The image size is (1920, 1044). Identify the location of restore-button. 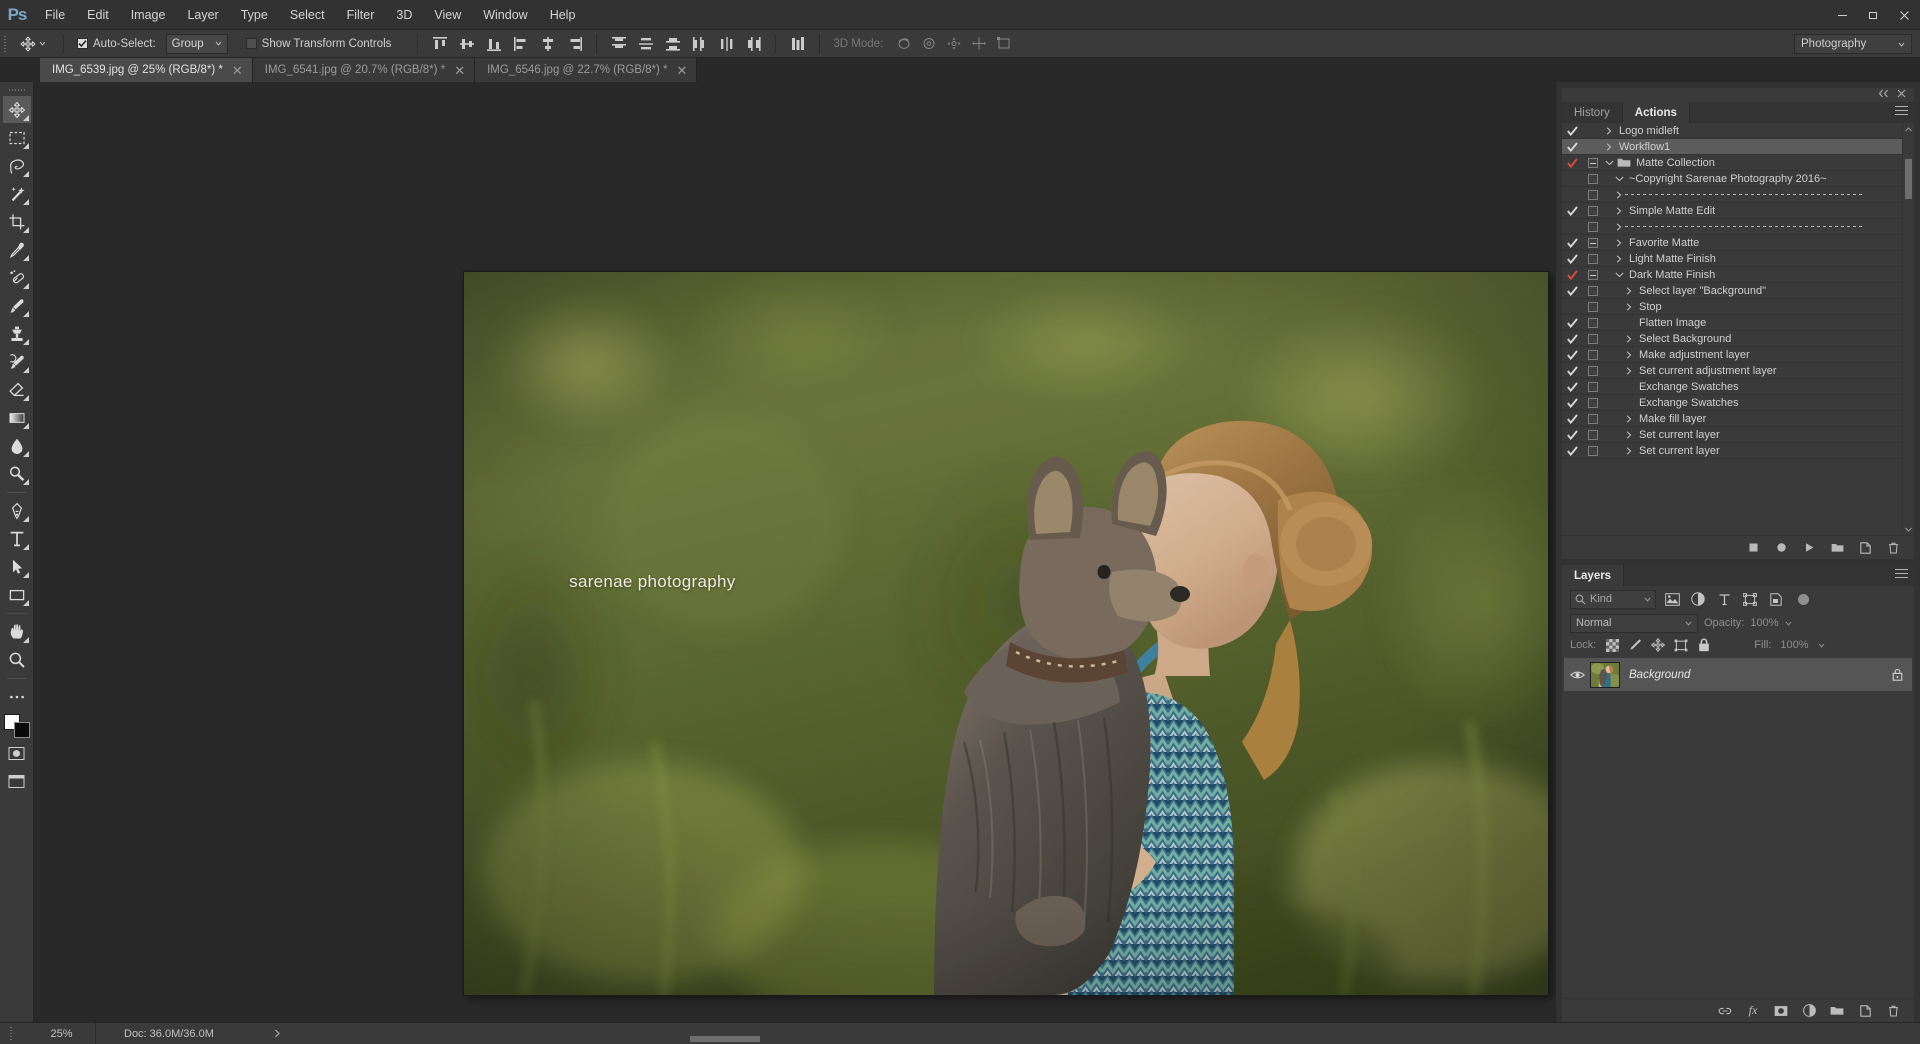
(1873, 15).